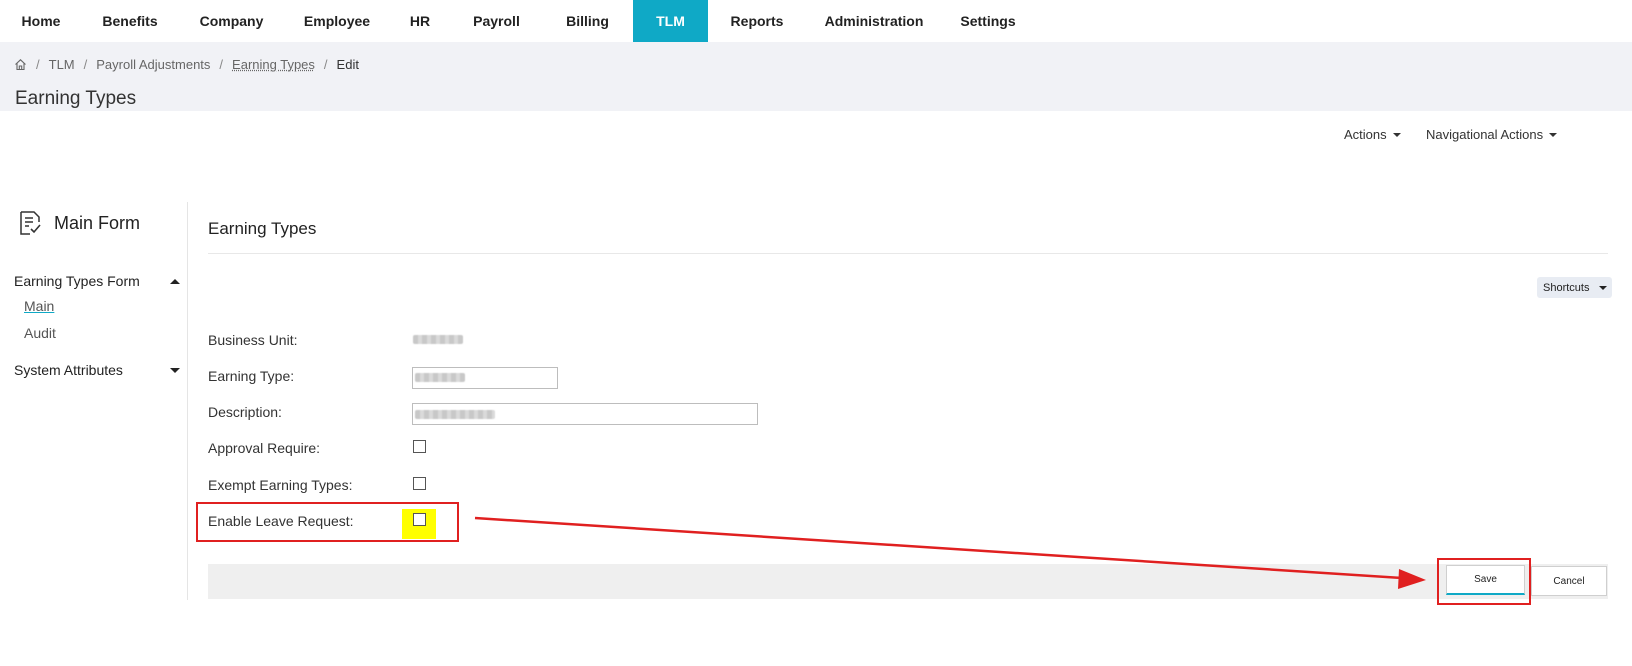 The width and height of the screenshot is (1632, 666). Describe the element at coordinates (420, 21) in the screenshot. I see `nav-hr: HR` at that location.